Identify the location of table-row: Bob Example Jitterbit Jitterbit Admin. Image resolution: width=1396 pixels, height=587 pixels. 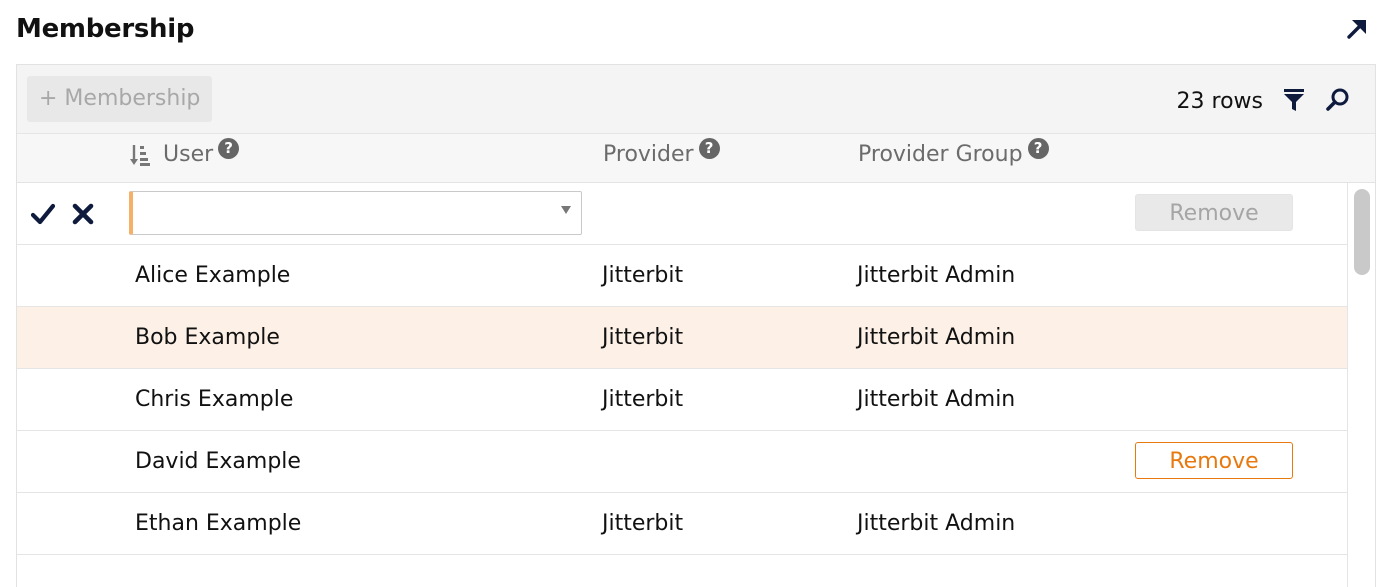
(682, 338).